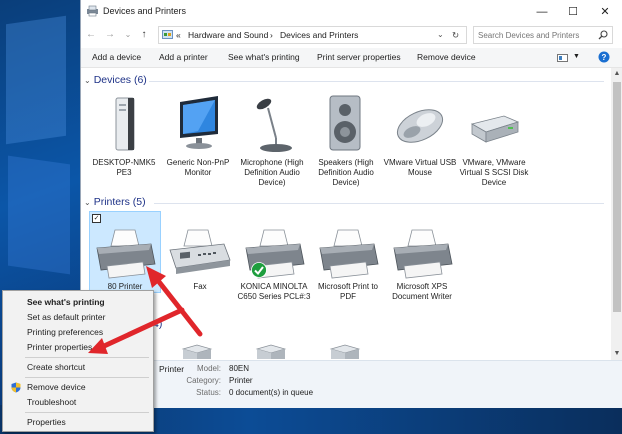 This screenshot has width=622, height=434. What do you see at coordinates (605, 12) in the screenshot?
I see `close-button: ✕` at bounding box center [605, 12].